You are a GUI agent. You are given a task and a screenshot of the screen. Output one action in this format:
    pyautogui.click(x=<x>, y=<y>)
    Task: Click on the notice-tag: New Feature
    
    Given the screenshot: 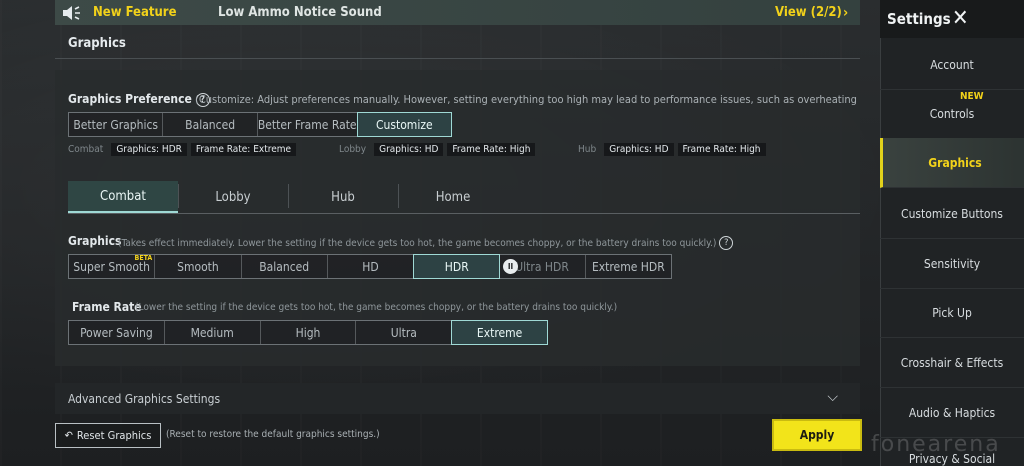 What is the action you would take?
    pyautogui.click(x=135, y=12)
    